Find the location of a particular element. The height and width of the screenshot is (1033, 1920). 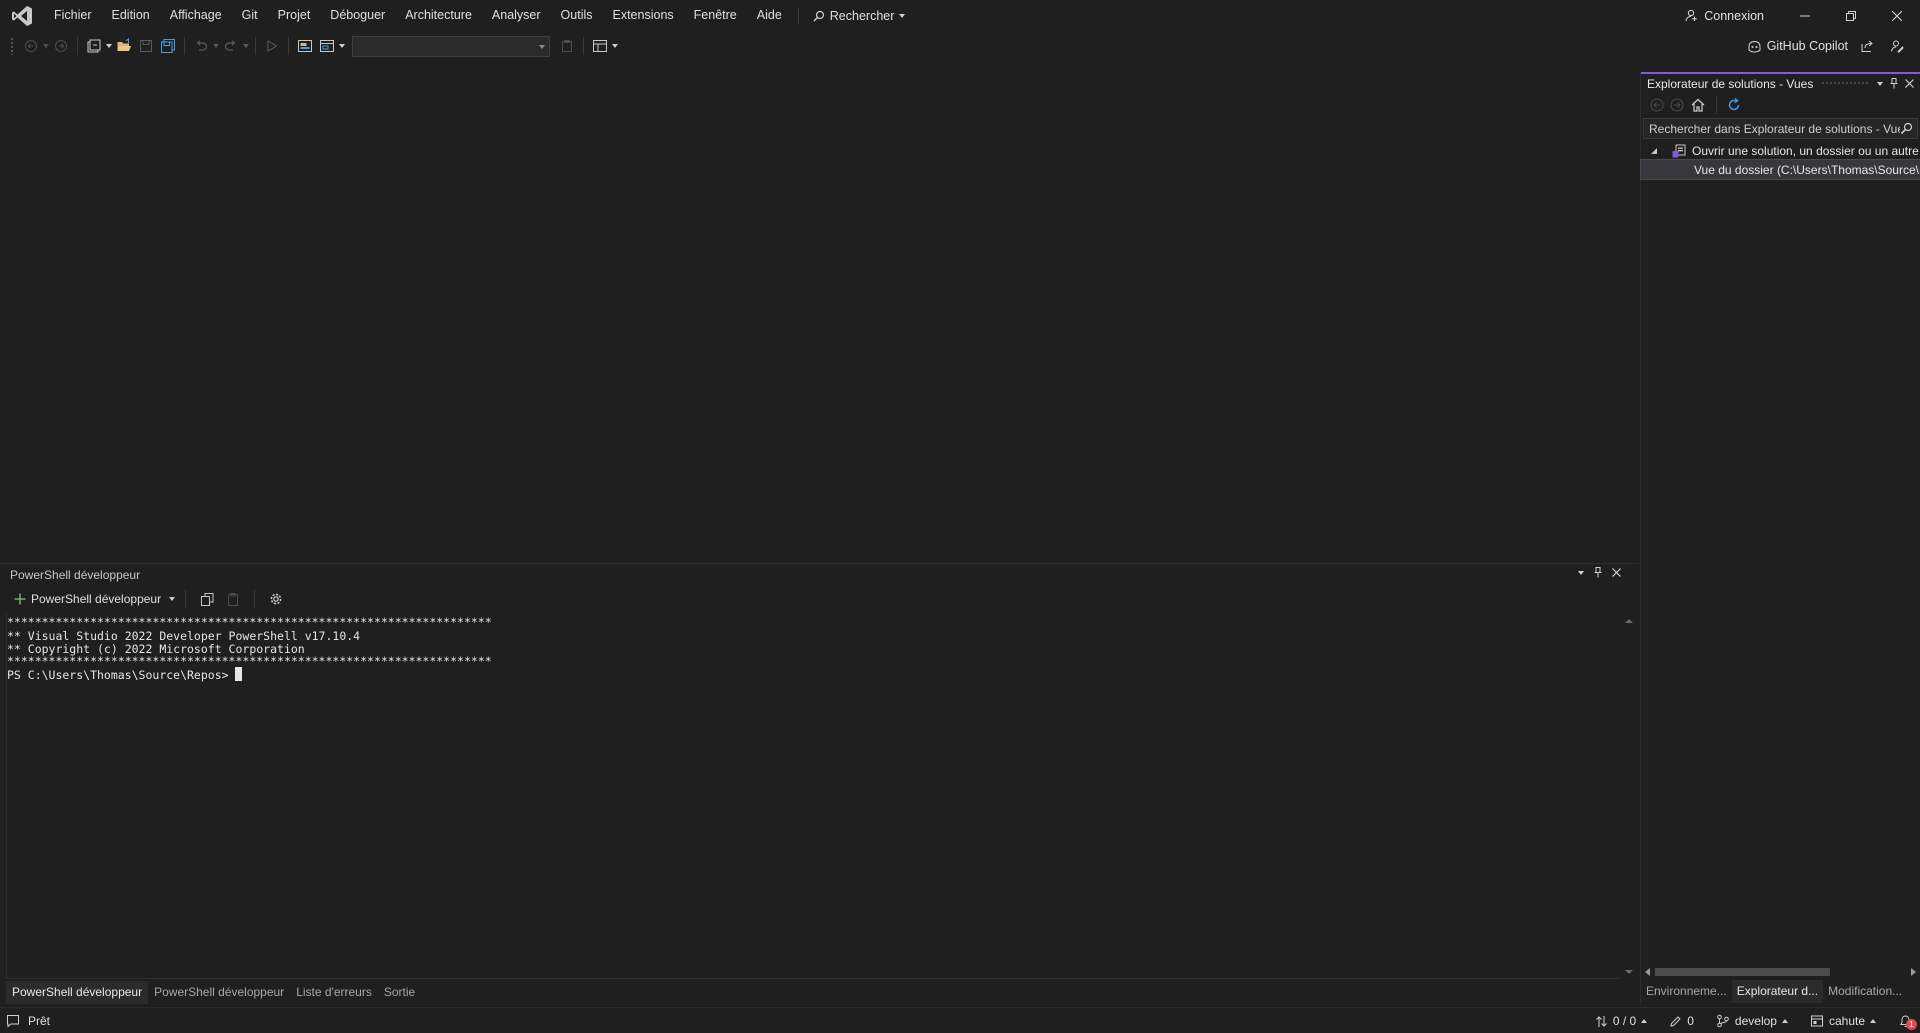

tab-powershell-developpeur-2: PowerShell développeur is located at coordinates (219, 992).